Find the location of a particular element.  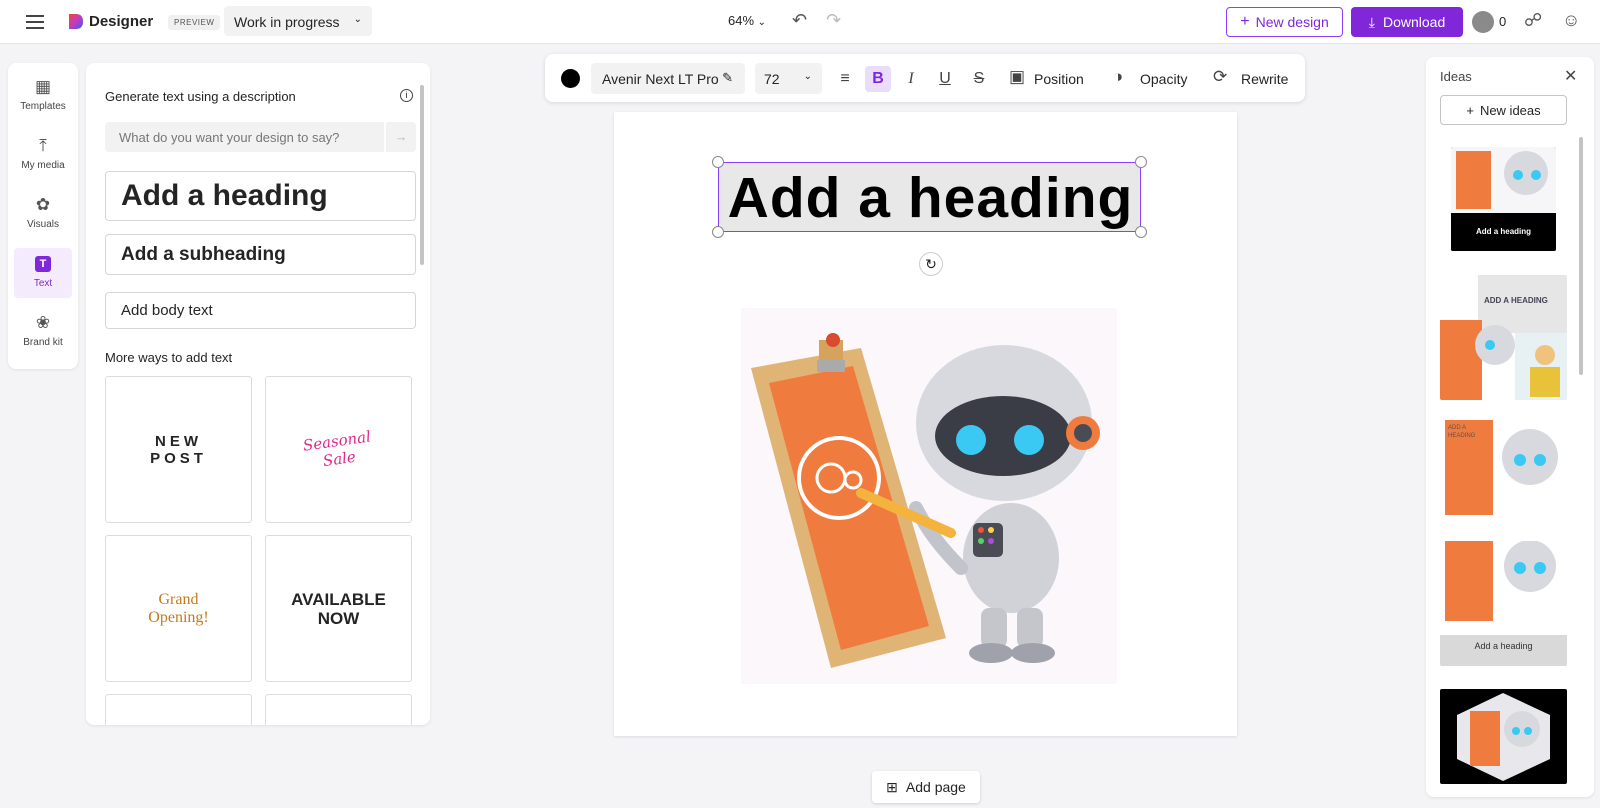

undo-icon: ↶ is located at coordinates (799, 20).